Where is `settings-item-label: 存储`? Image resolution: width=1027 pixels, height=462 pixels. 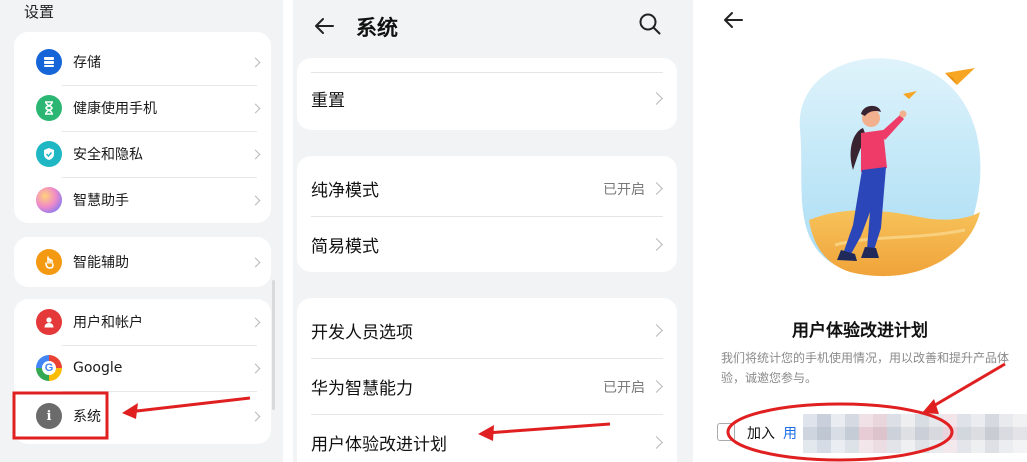
settings-item-label: 存储 is located at coordinates (87, 63).